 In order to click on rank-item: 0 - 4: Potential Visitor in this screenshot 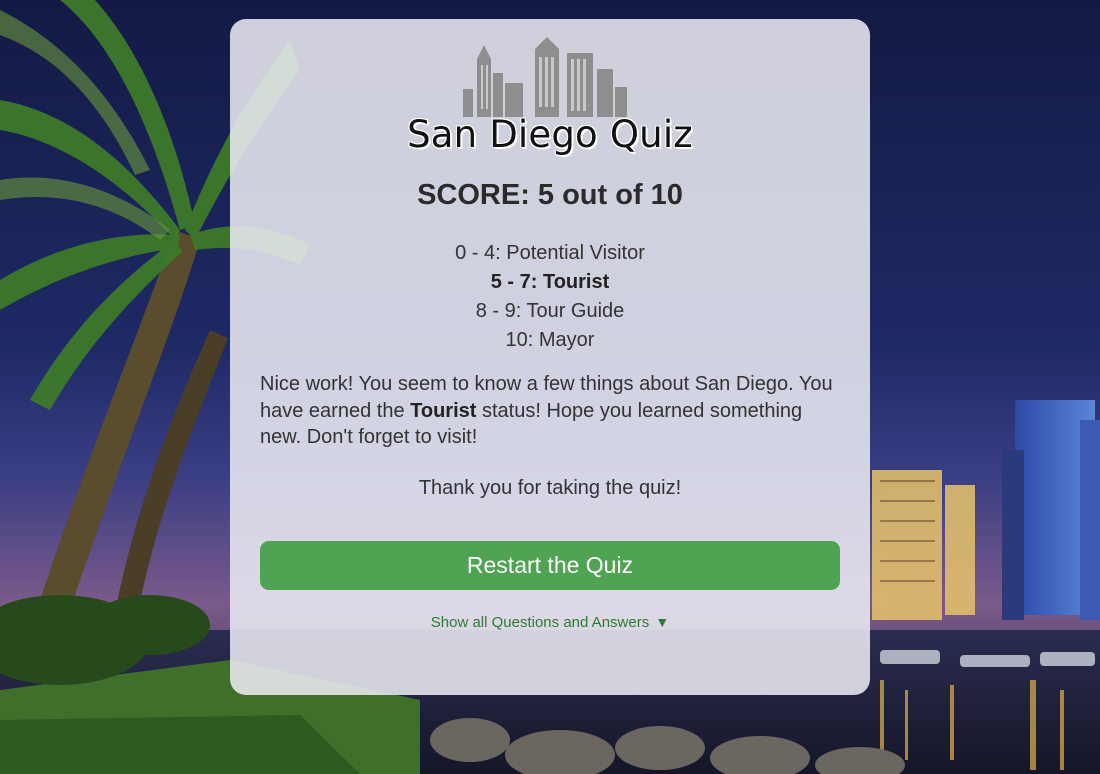, I will do `click(550, 253)`.